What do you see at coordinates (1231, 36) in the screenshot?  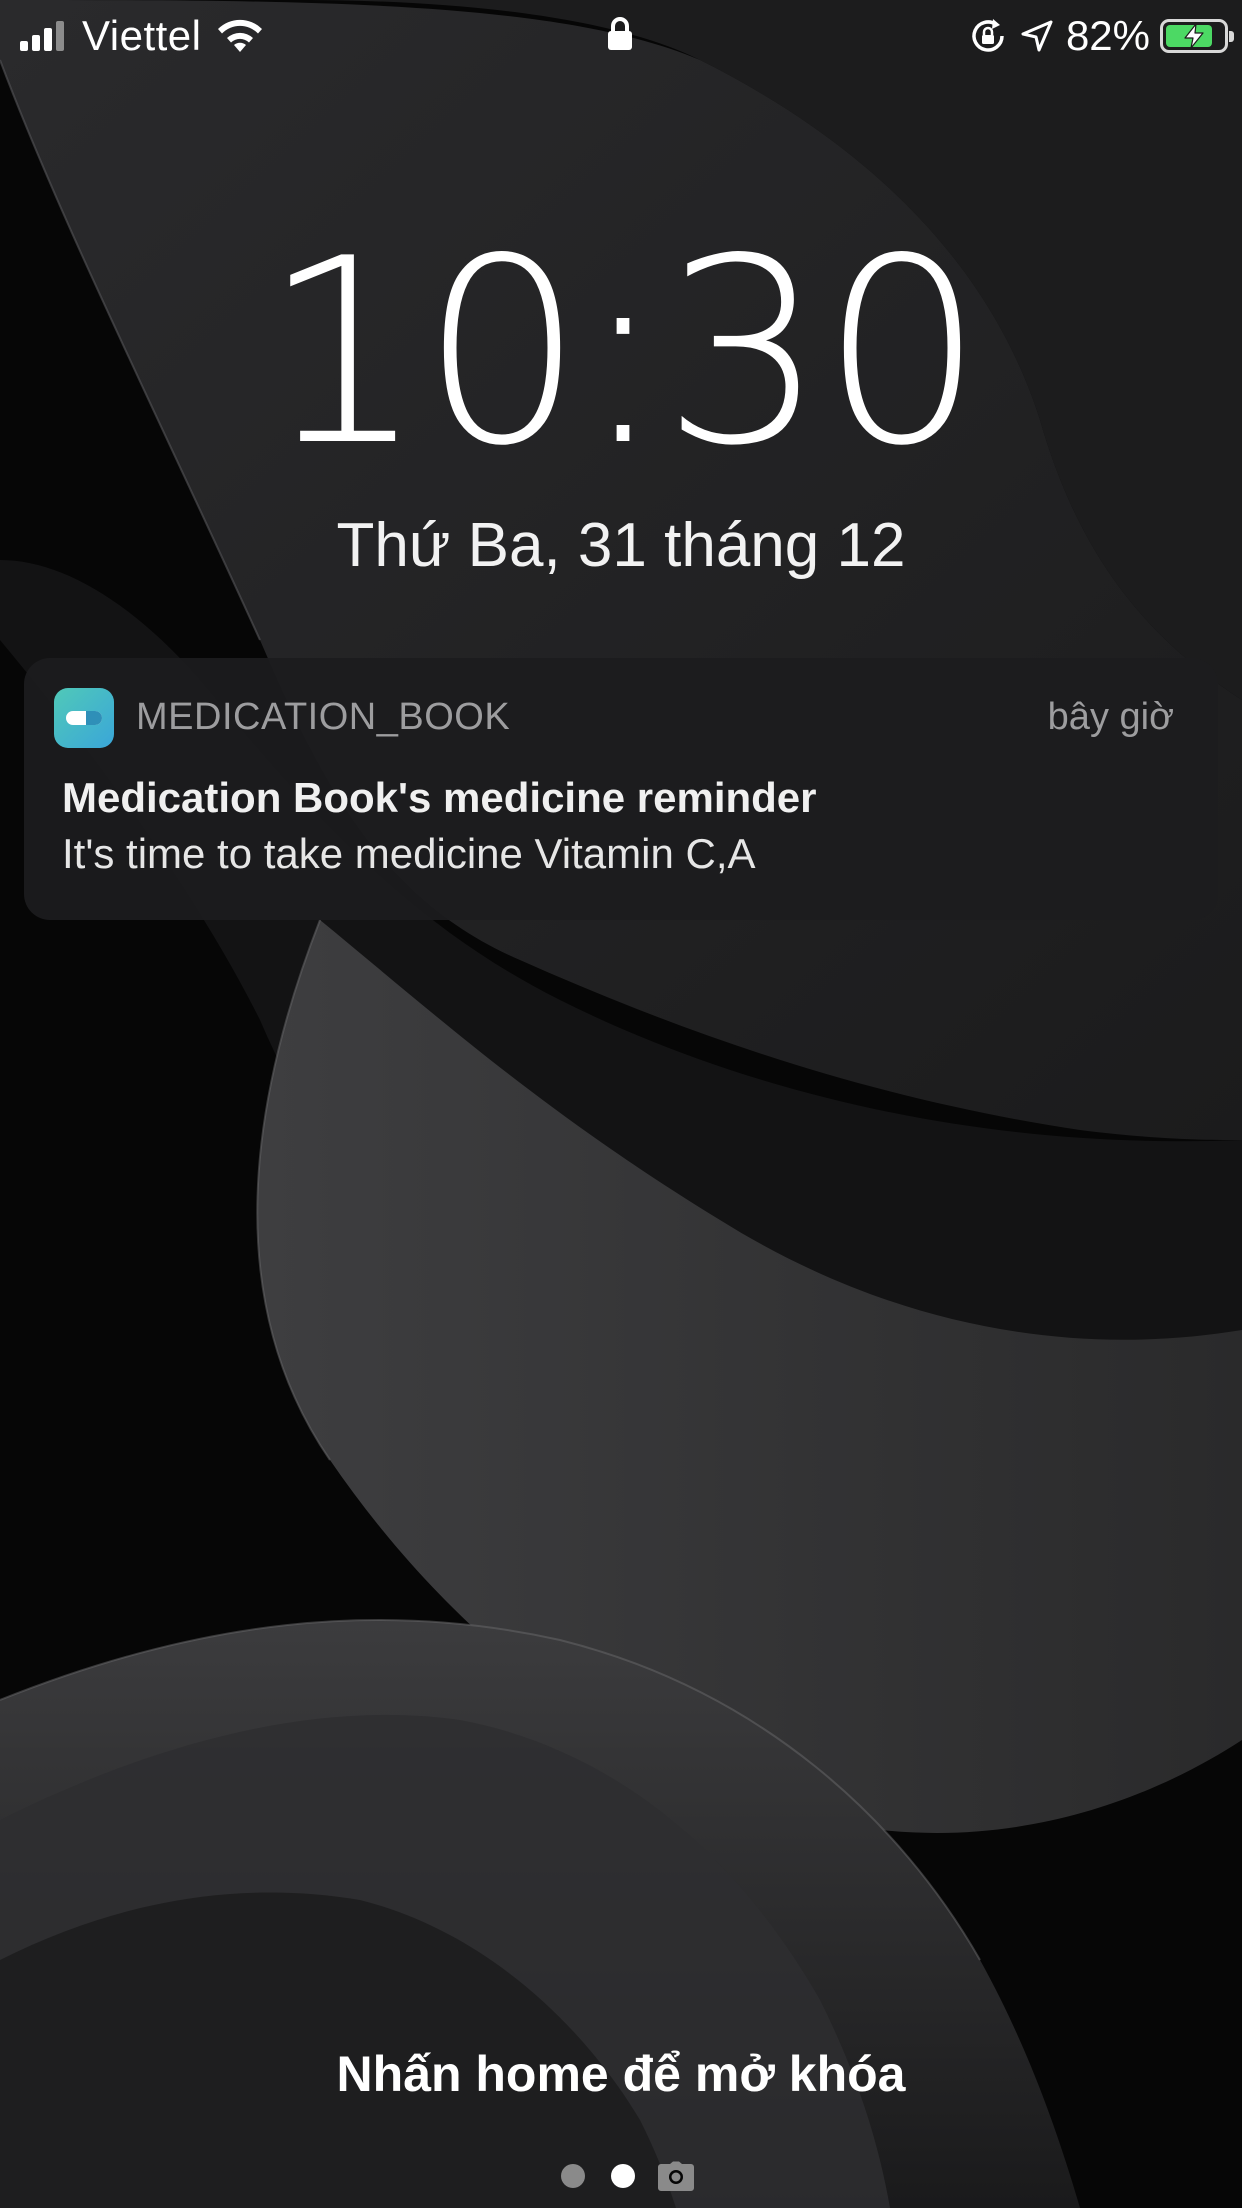 I see `battery-nub` at bounding box center [1231, 36].